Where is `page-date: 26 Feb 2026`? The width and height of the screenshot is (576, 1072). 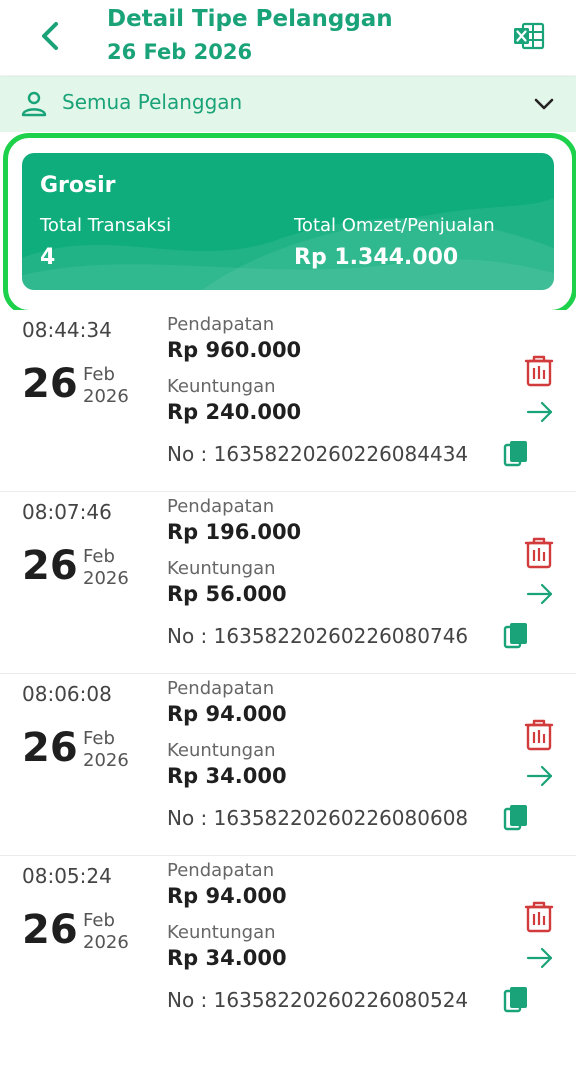 page-date: 26 Feb 2026 is located at coordinates (180, 52).